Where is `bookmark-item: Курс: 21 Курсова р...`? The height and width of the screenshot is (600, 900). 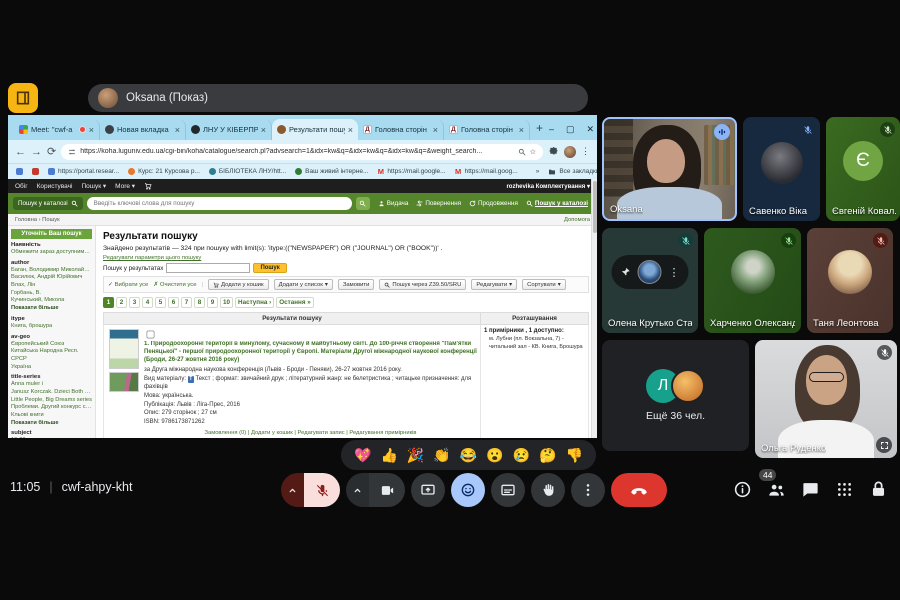
bookmark-item: Курс: 21 Курсова р... is located at coordinates (164, 171).